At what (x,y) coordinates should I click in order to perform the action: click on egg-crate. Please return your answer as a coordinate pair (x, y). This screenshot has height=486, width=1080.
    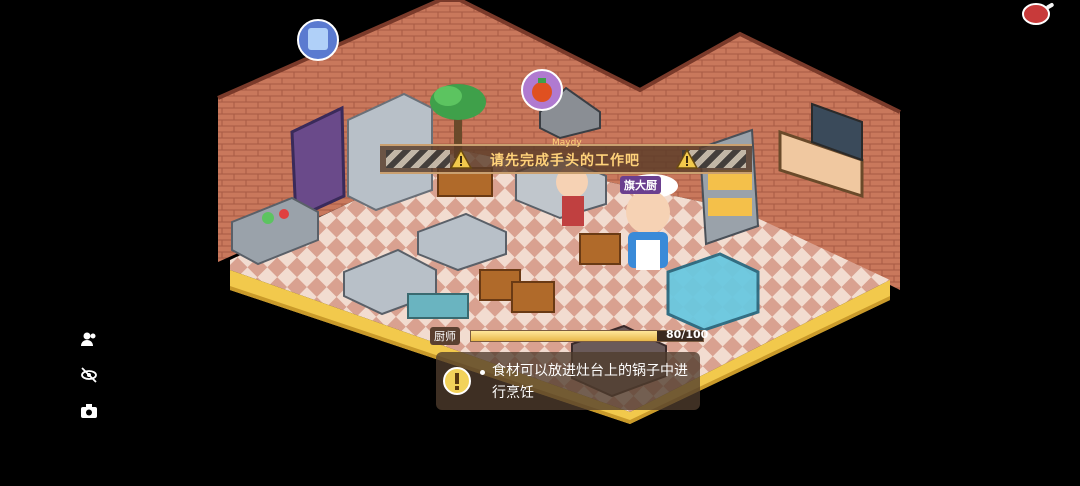
    Looking at the image, I should click on (438, 306).